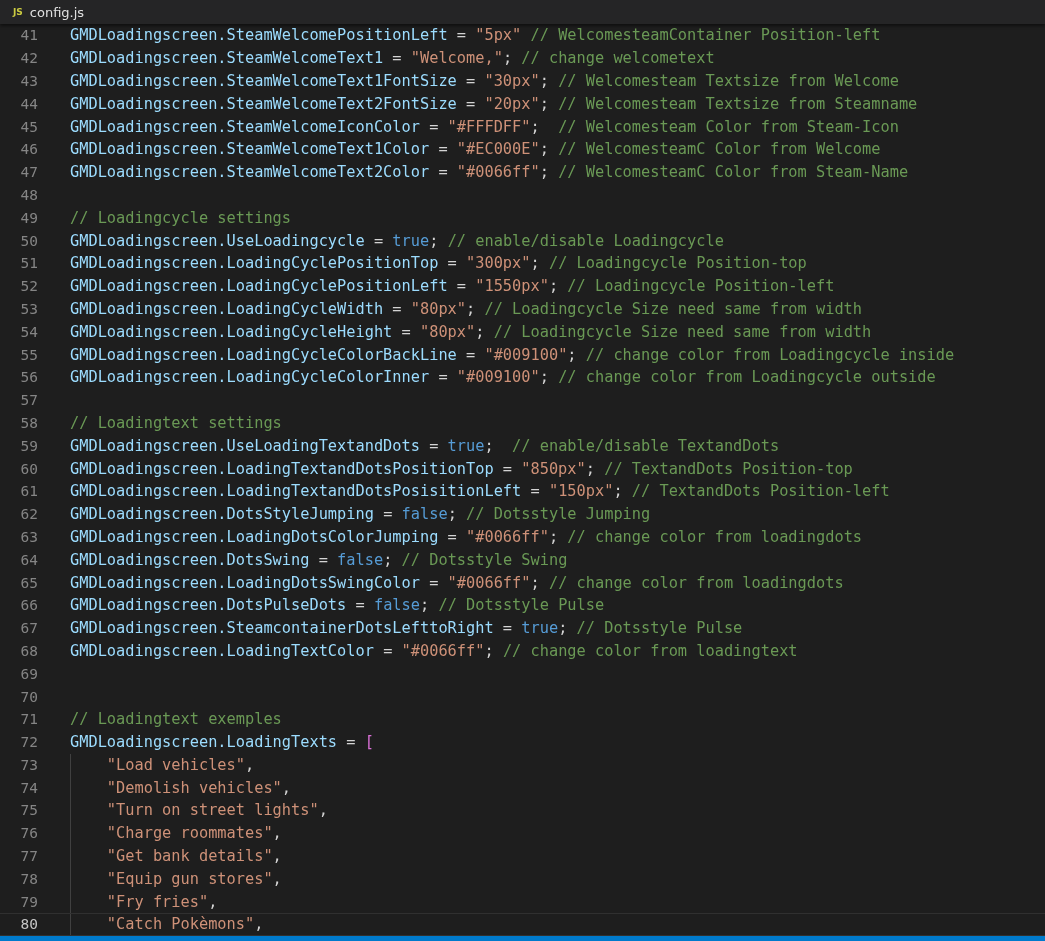 This screenshot has width=1045, height=941. What do you see at coordinates (28, 58) in the screenshot?
I see `line-number: 42` at bounding box center [28, 58].